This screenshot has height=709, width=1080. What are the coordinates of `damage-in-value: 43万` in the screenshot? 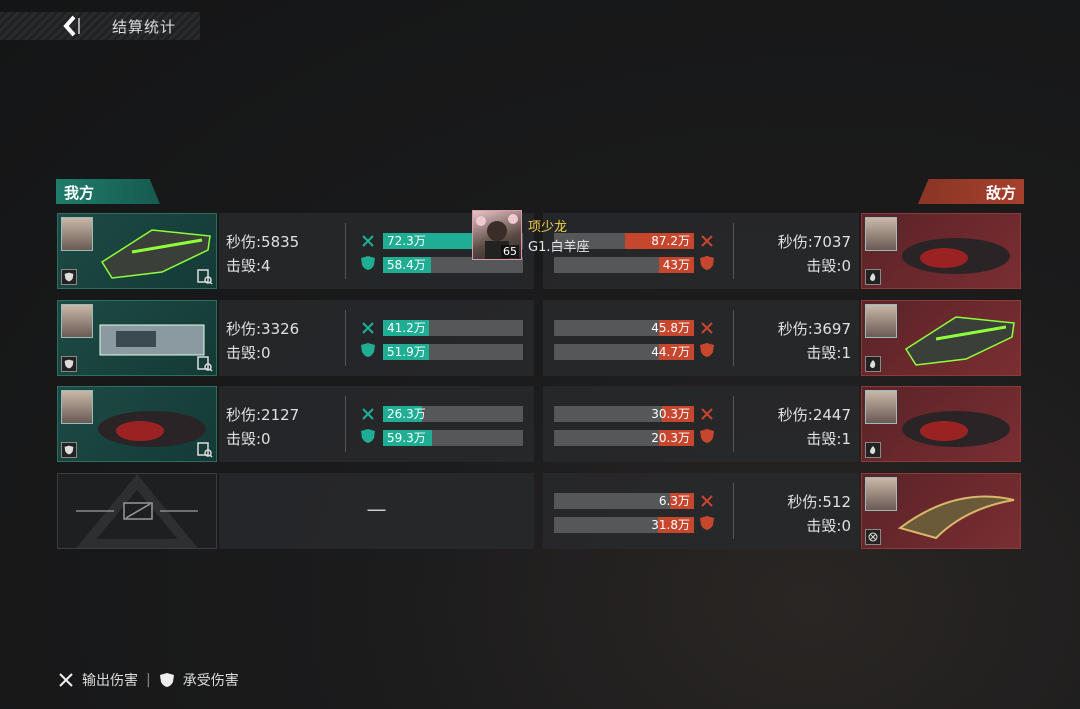 It's located at (676, 265).